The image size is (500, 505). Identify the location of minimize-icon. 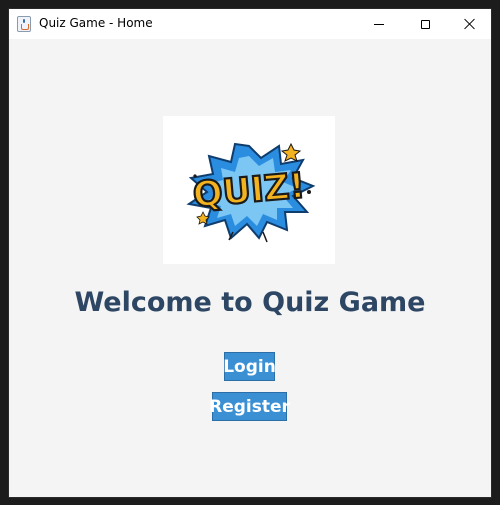
(379, 24).